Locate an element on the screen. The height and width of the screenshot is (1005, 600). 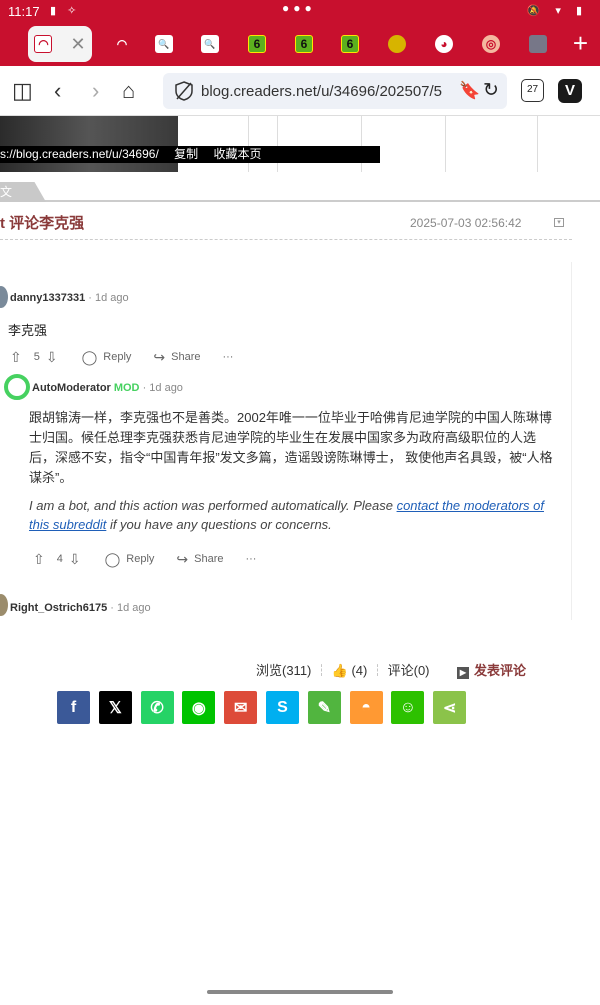
comment-author: danny1337331 · 1d ago is located at coordinates (69, 298).